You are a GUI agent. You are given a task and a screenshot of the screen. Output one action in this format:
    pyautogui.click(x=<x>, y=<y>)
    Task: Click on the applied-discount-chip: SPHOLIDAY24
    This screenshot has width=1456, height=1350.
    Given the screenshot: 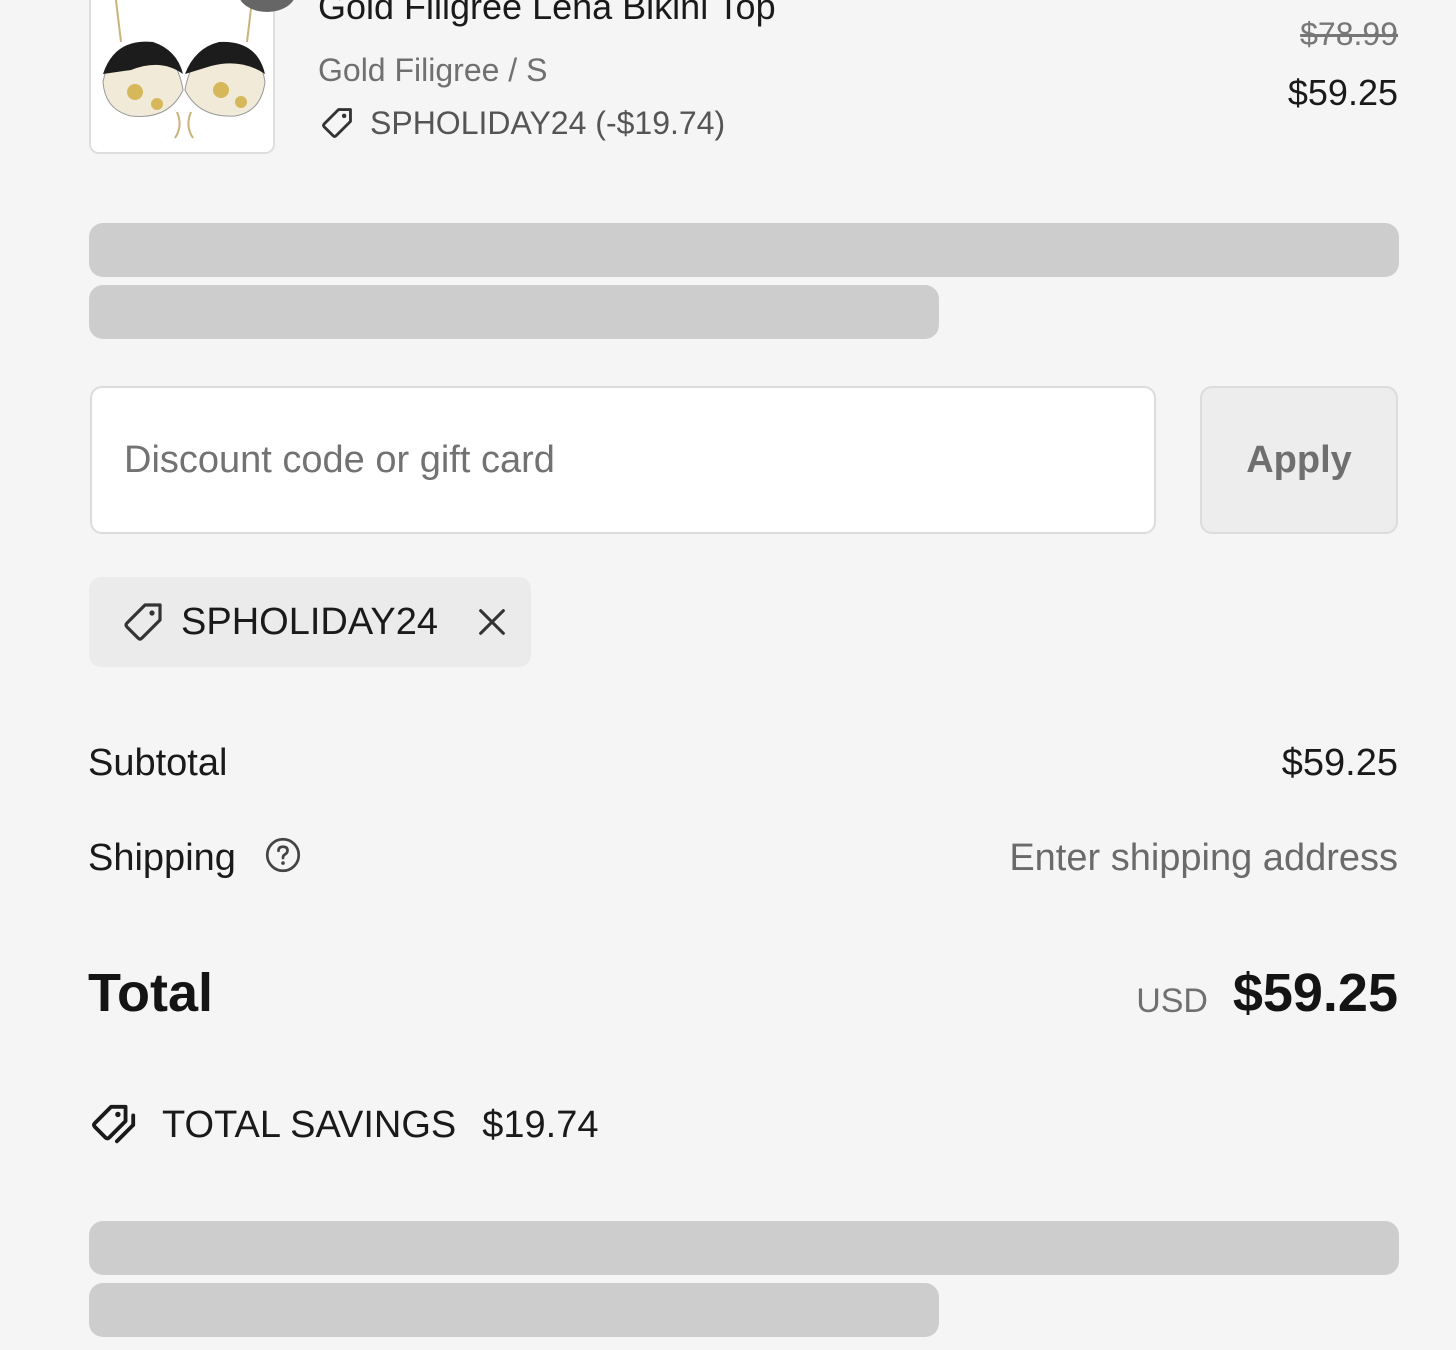 What is the action you would take?
    pyautogui.click(x=310, y=622)
    